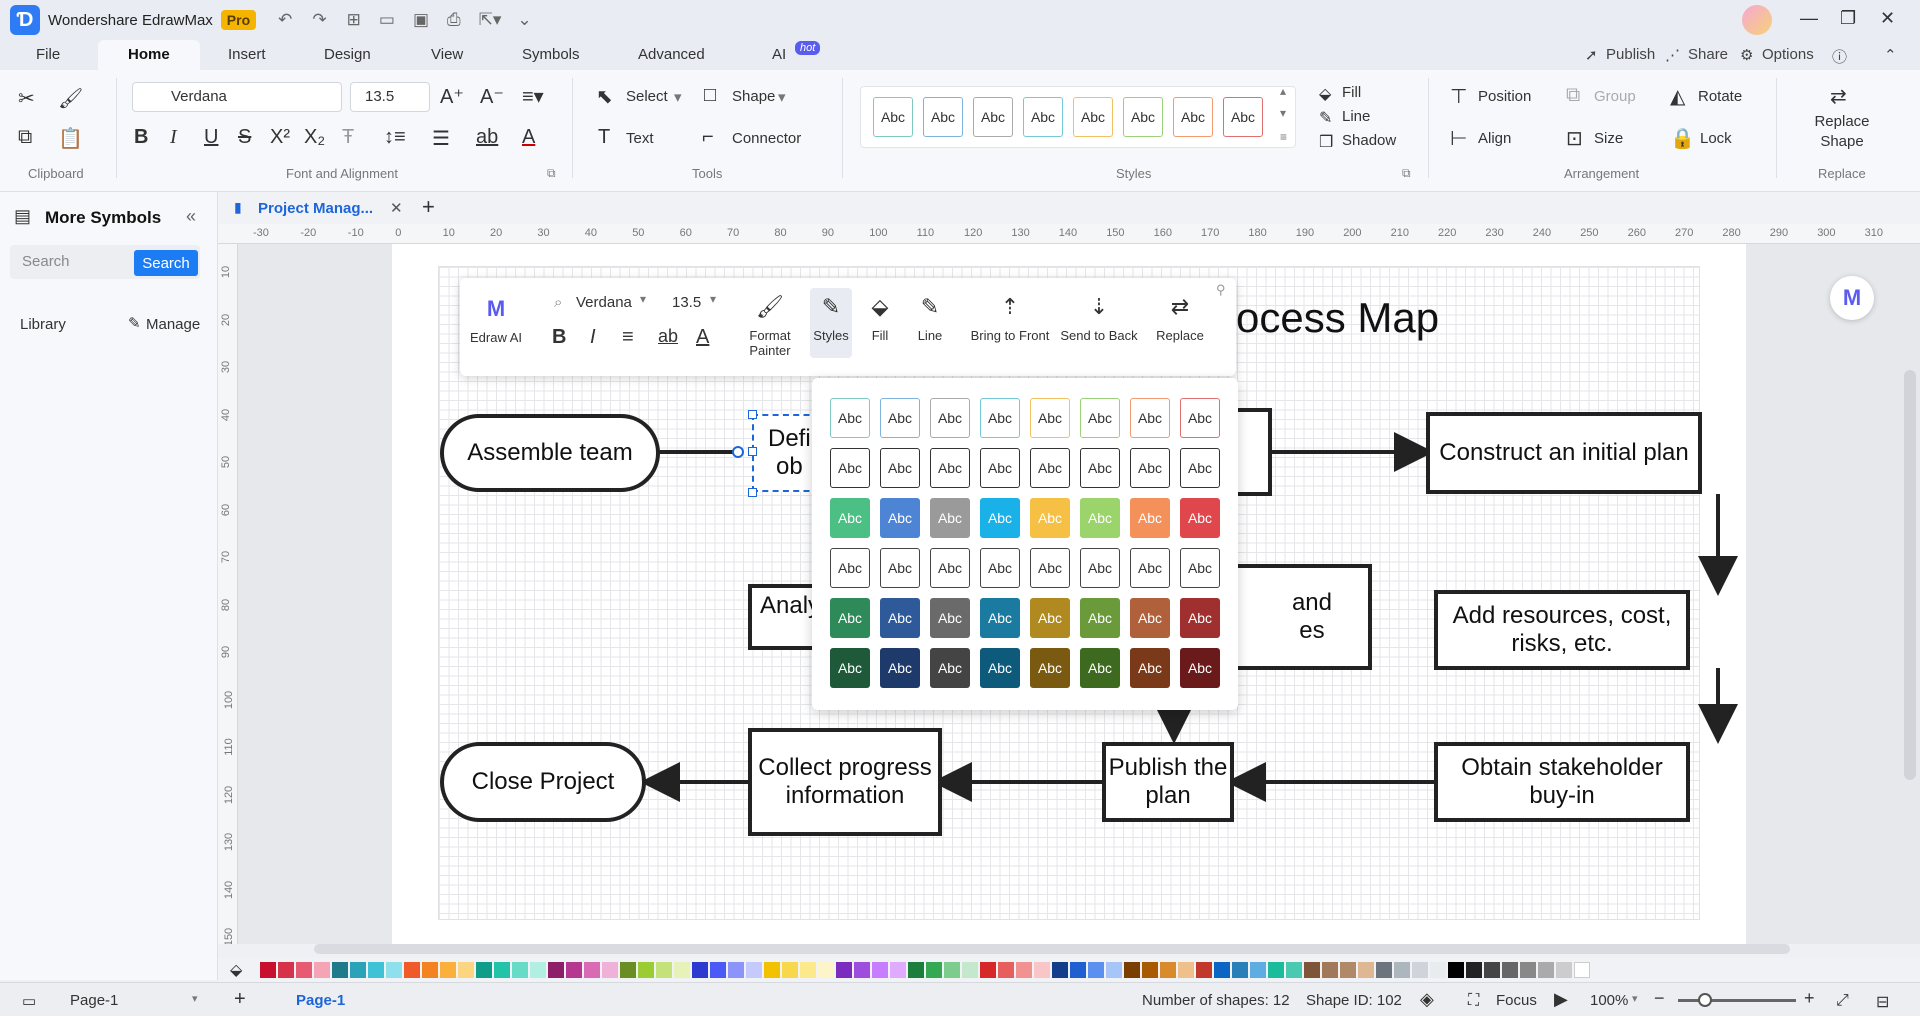  Describe the element at coordinates (454, 20) in the screenshot. I see `print-icon: ⎙` at that location.